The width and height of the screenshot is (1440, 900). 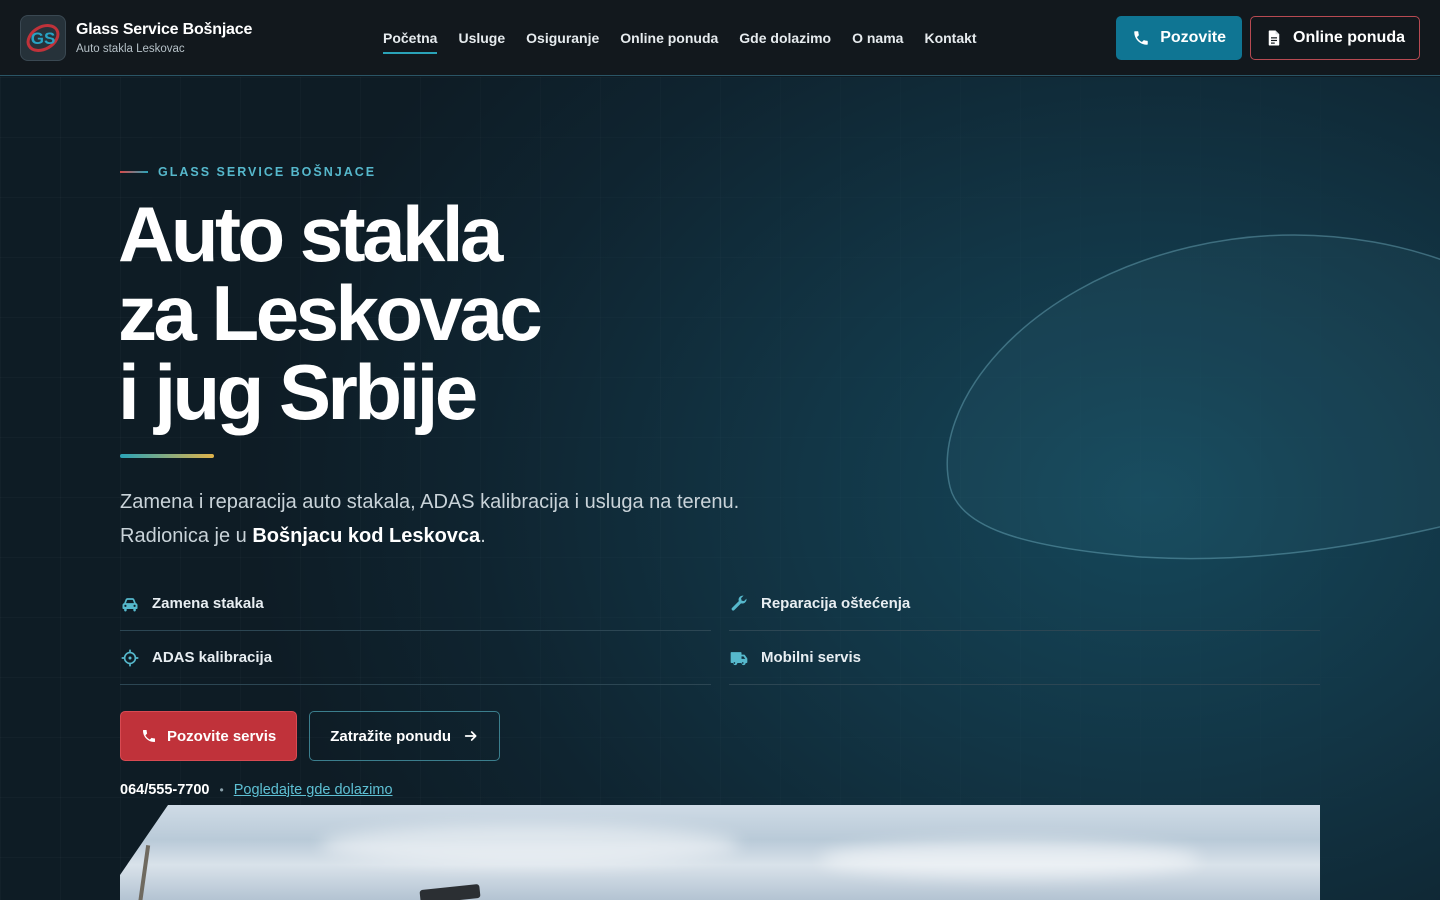 I want to click on document-icon, so click(x=1274, y=37).